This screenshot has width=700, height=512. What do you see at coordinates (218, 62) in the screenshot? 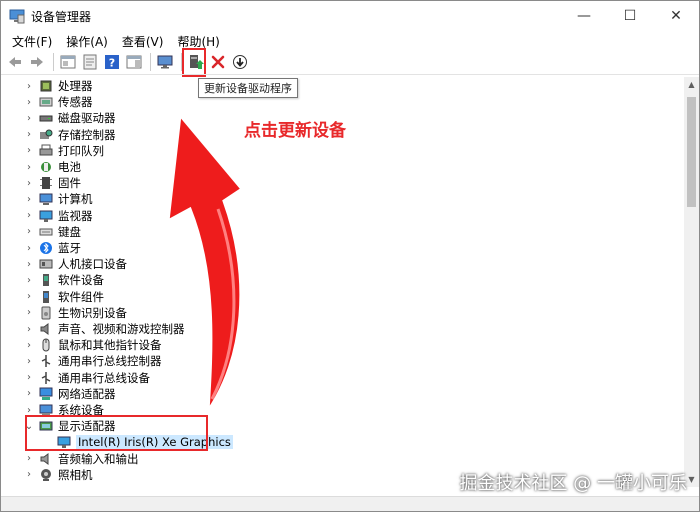
I see `uninstall-icon` at bounding box center [218, 62].